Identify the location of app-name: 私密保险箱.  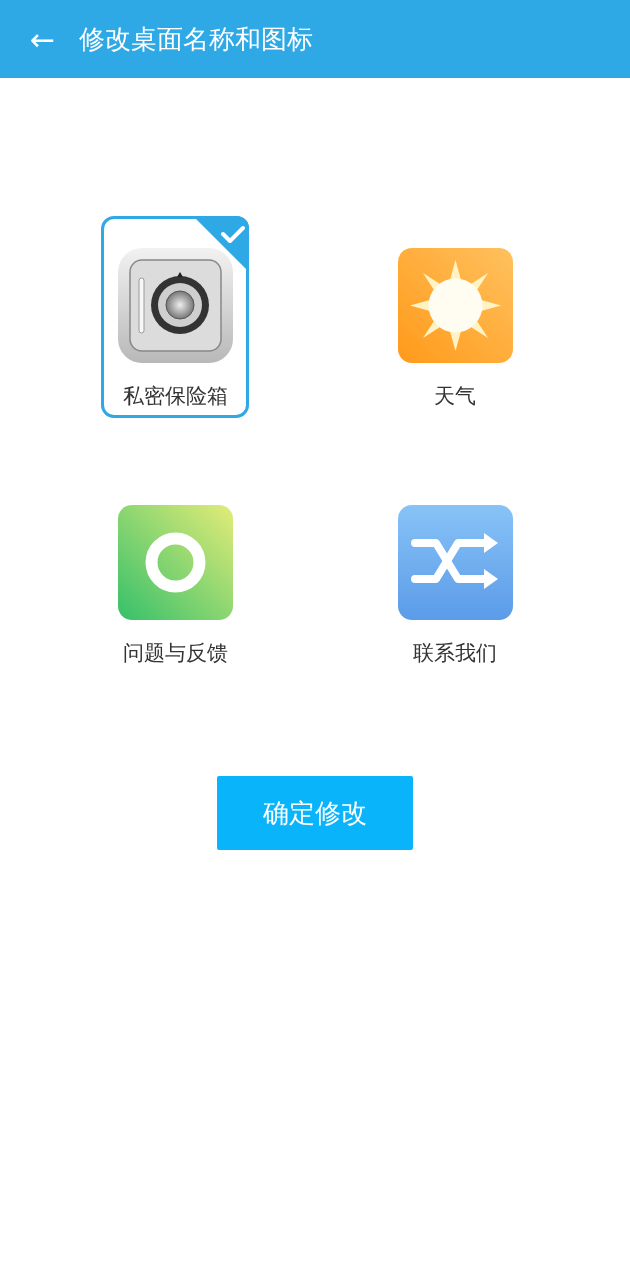
(175, 396).